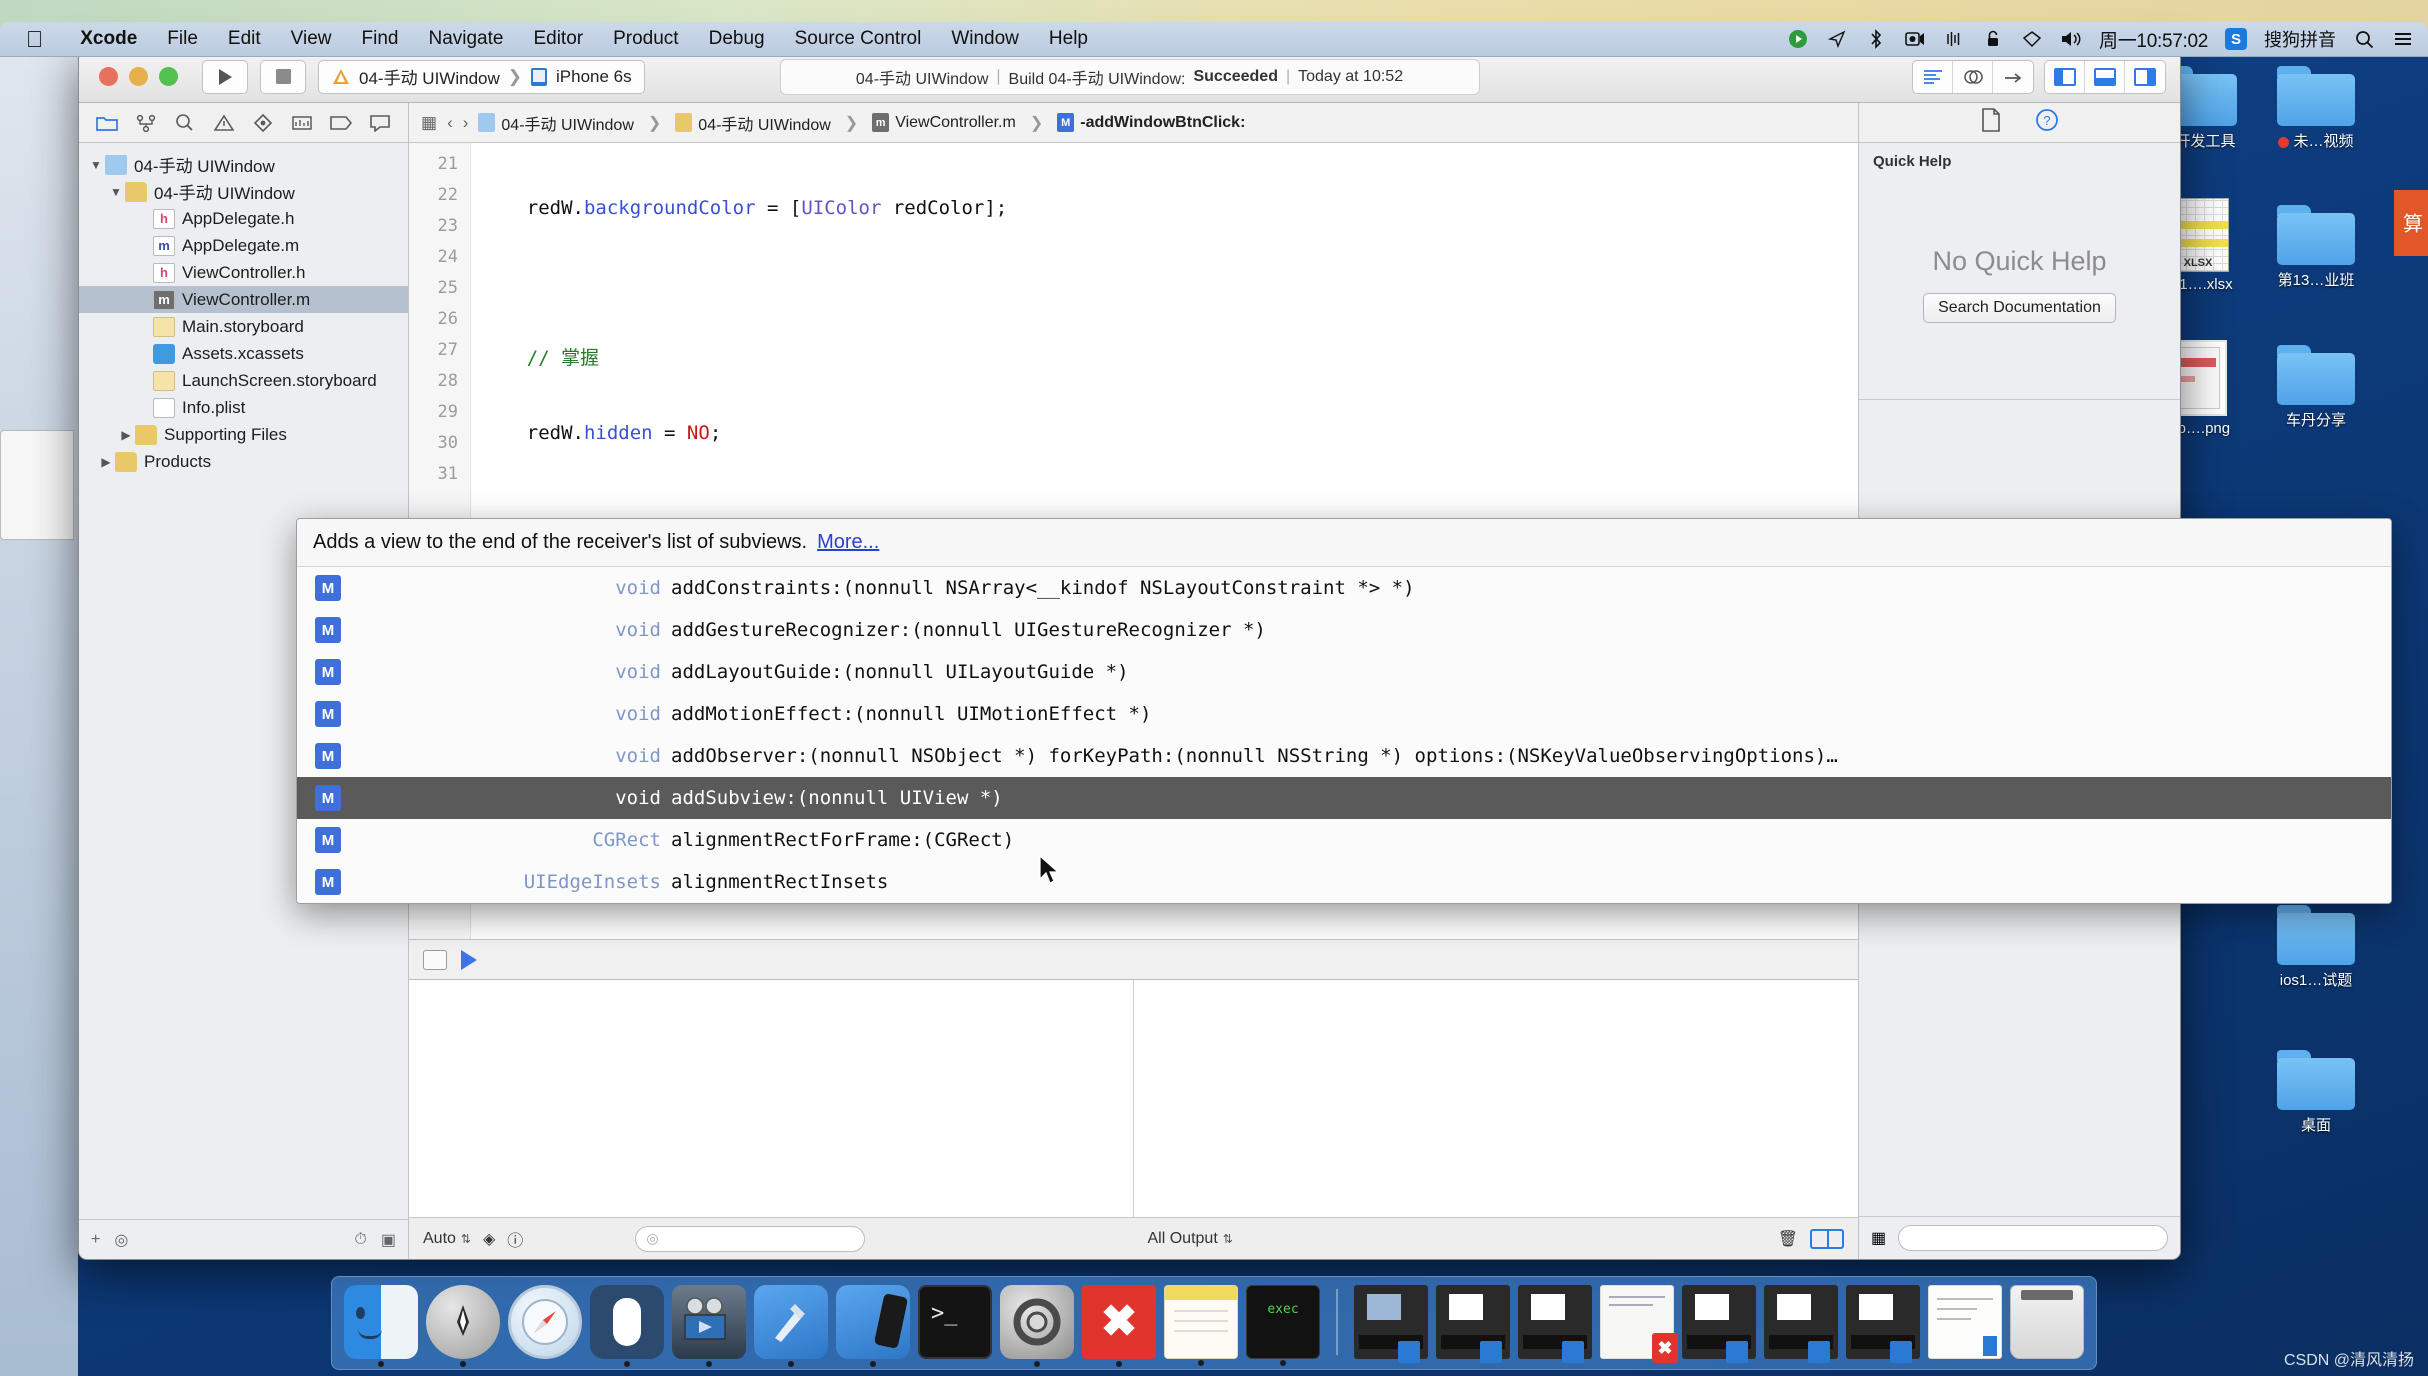 The width and height of the screenshot is (2428, 1376). I want to click on clock-icon: ⏱, so click(360, 1240).